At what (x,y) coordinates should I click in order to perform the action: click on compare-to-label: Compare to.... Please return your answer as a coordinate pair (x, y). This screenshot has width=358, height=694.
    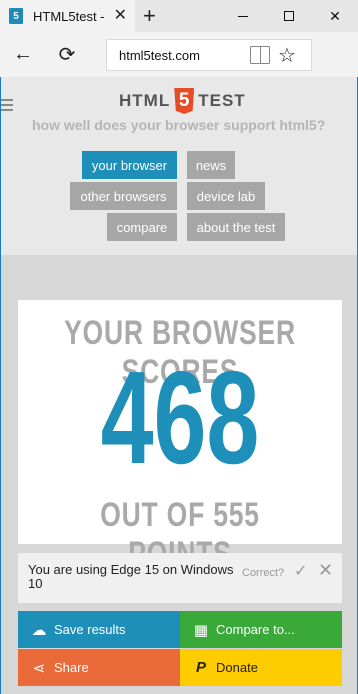
    Looking at the image, I should click on (255, 629).